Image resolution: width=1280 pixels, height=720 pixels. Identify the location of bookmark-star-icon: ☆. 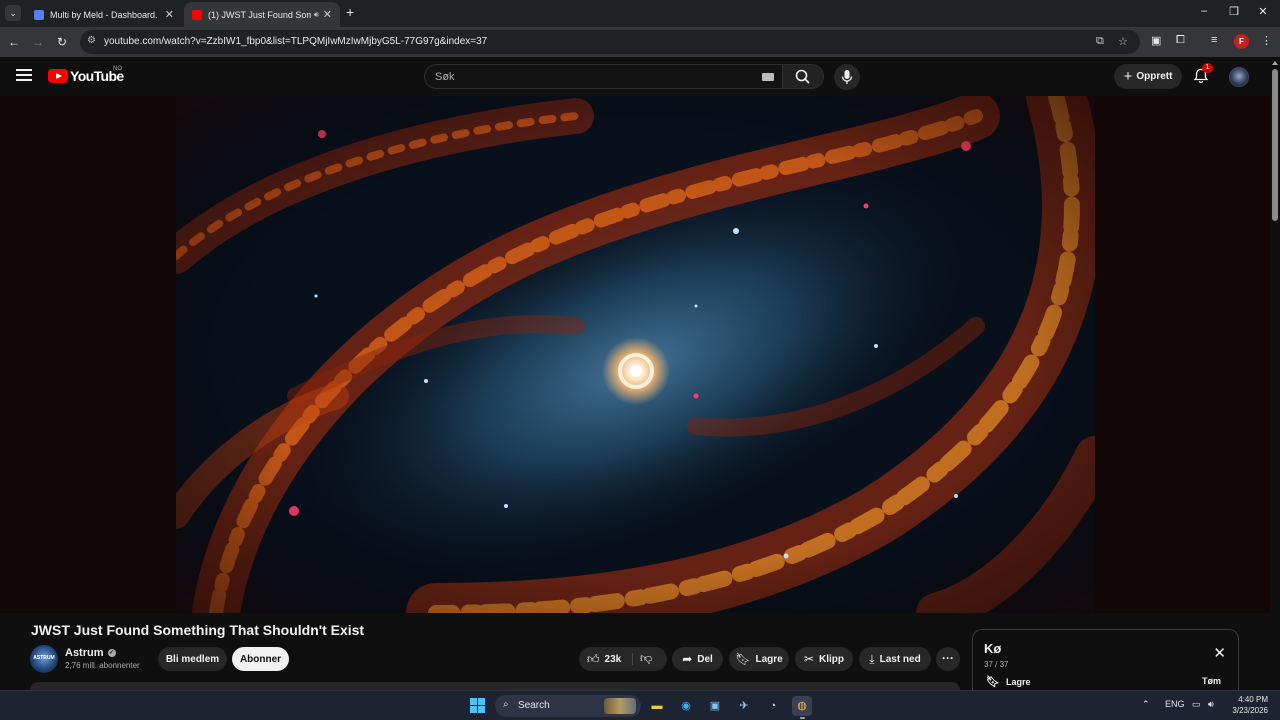
(1123, 41).